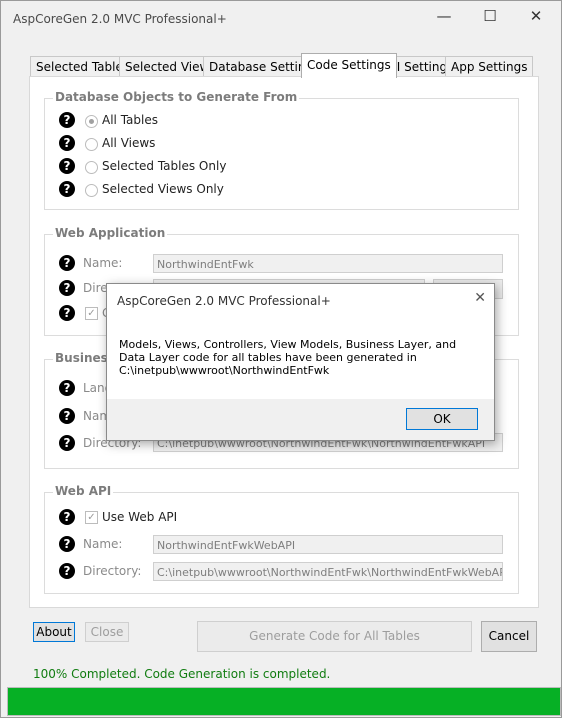  What do you see at coordinates (54, 632) in the screenshot?
I see `about-button: About` at bounding box center [54, 632].